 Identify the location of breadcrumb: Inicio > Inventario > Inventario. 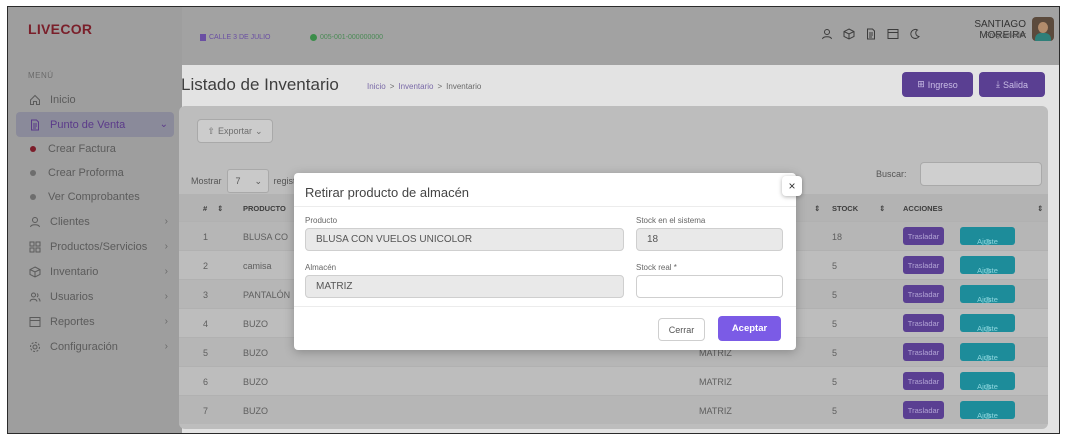
(424, 86).